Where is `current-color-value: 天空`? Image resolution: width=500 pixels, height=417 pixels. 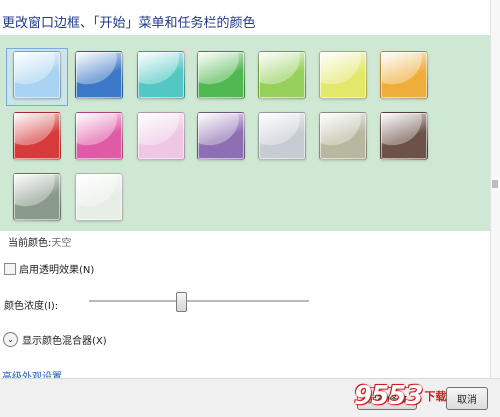 current-color-value: 天空 is located at coordinates (61, 243).